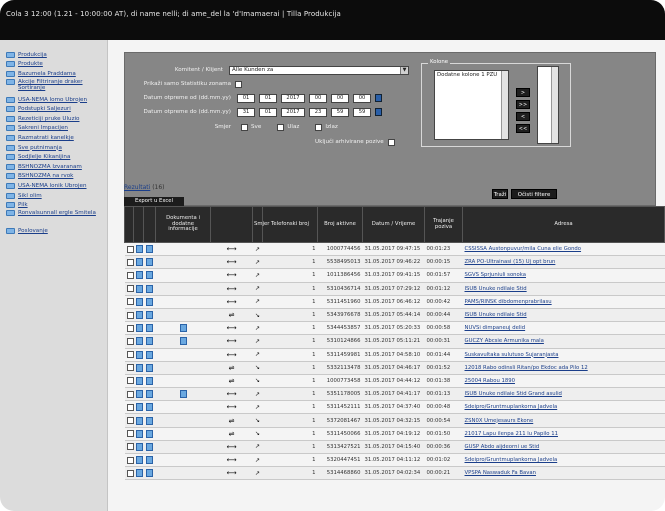  What do you see at coordinates (293, 112) in the screenshot?
I see `date-to-year: 2017` at bounding box center [293, 112].